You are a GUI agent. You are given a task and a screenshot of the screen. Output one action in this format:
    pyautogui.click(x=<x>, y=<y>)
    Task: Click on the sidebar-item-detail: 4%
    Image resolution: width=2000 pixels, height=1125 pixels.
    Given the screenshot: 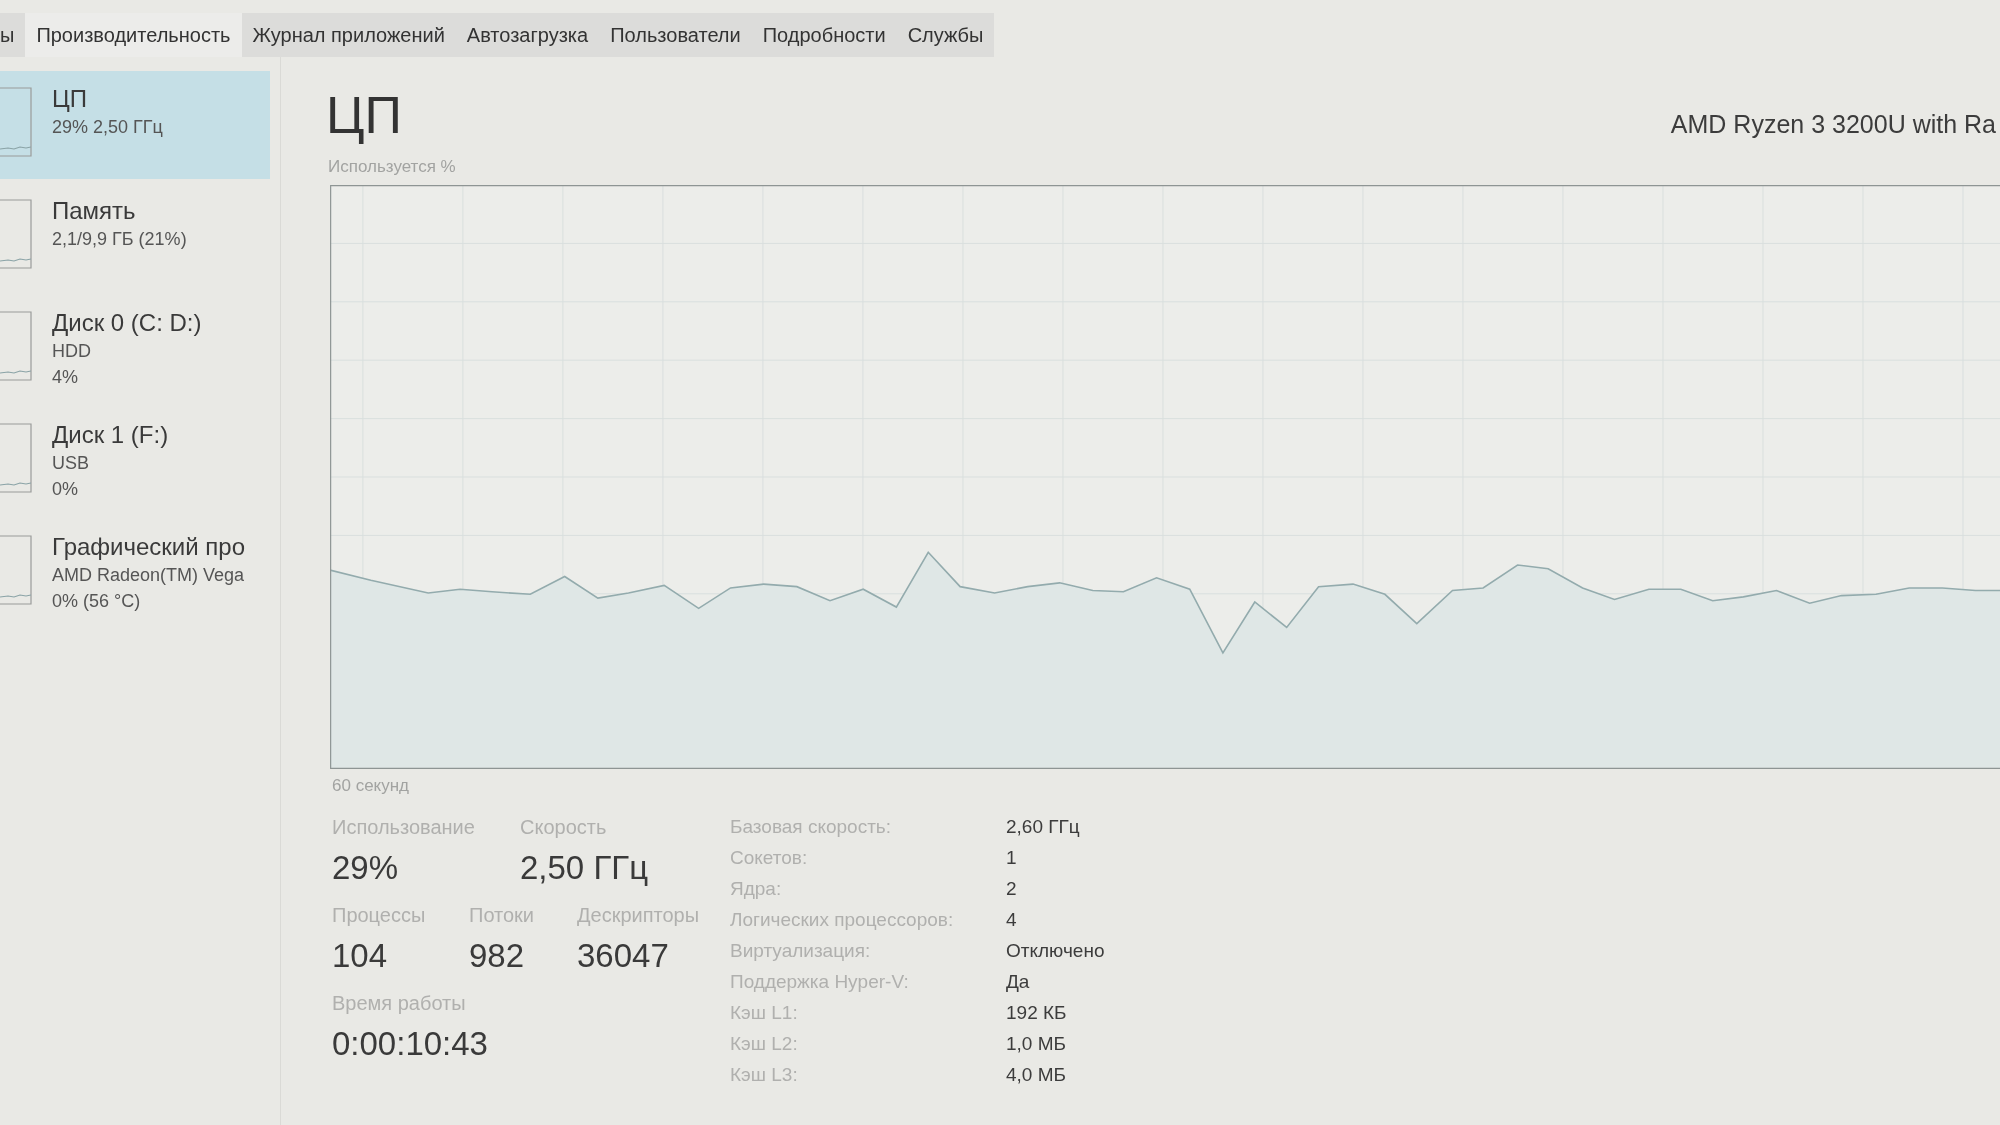 What is the action you would take?
    pyautogui.click(x=65, y=377)
    